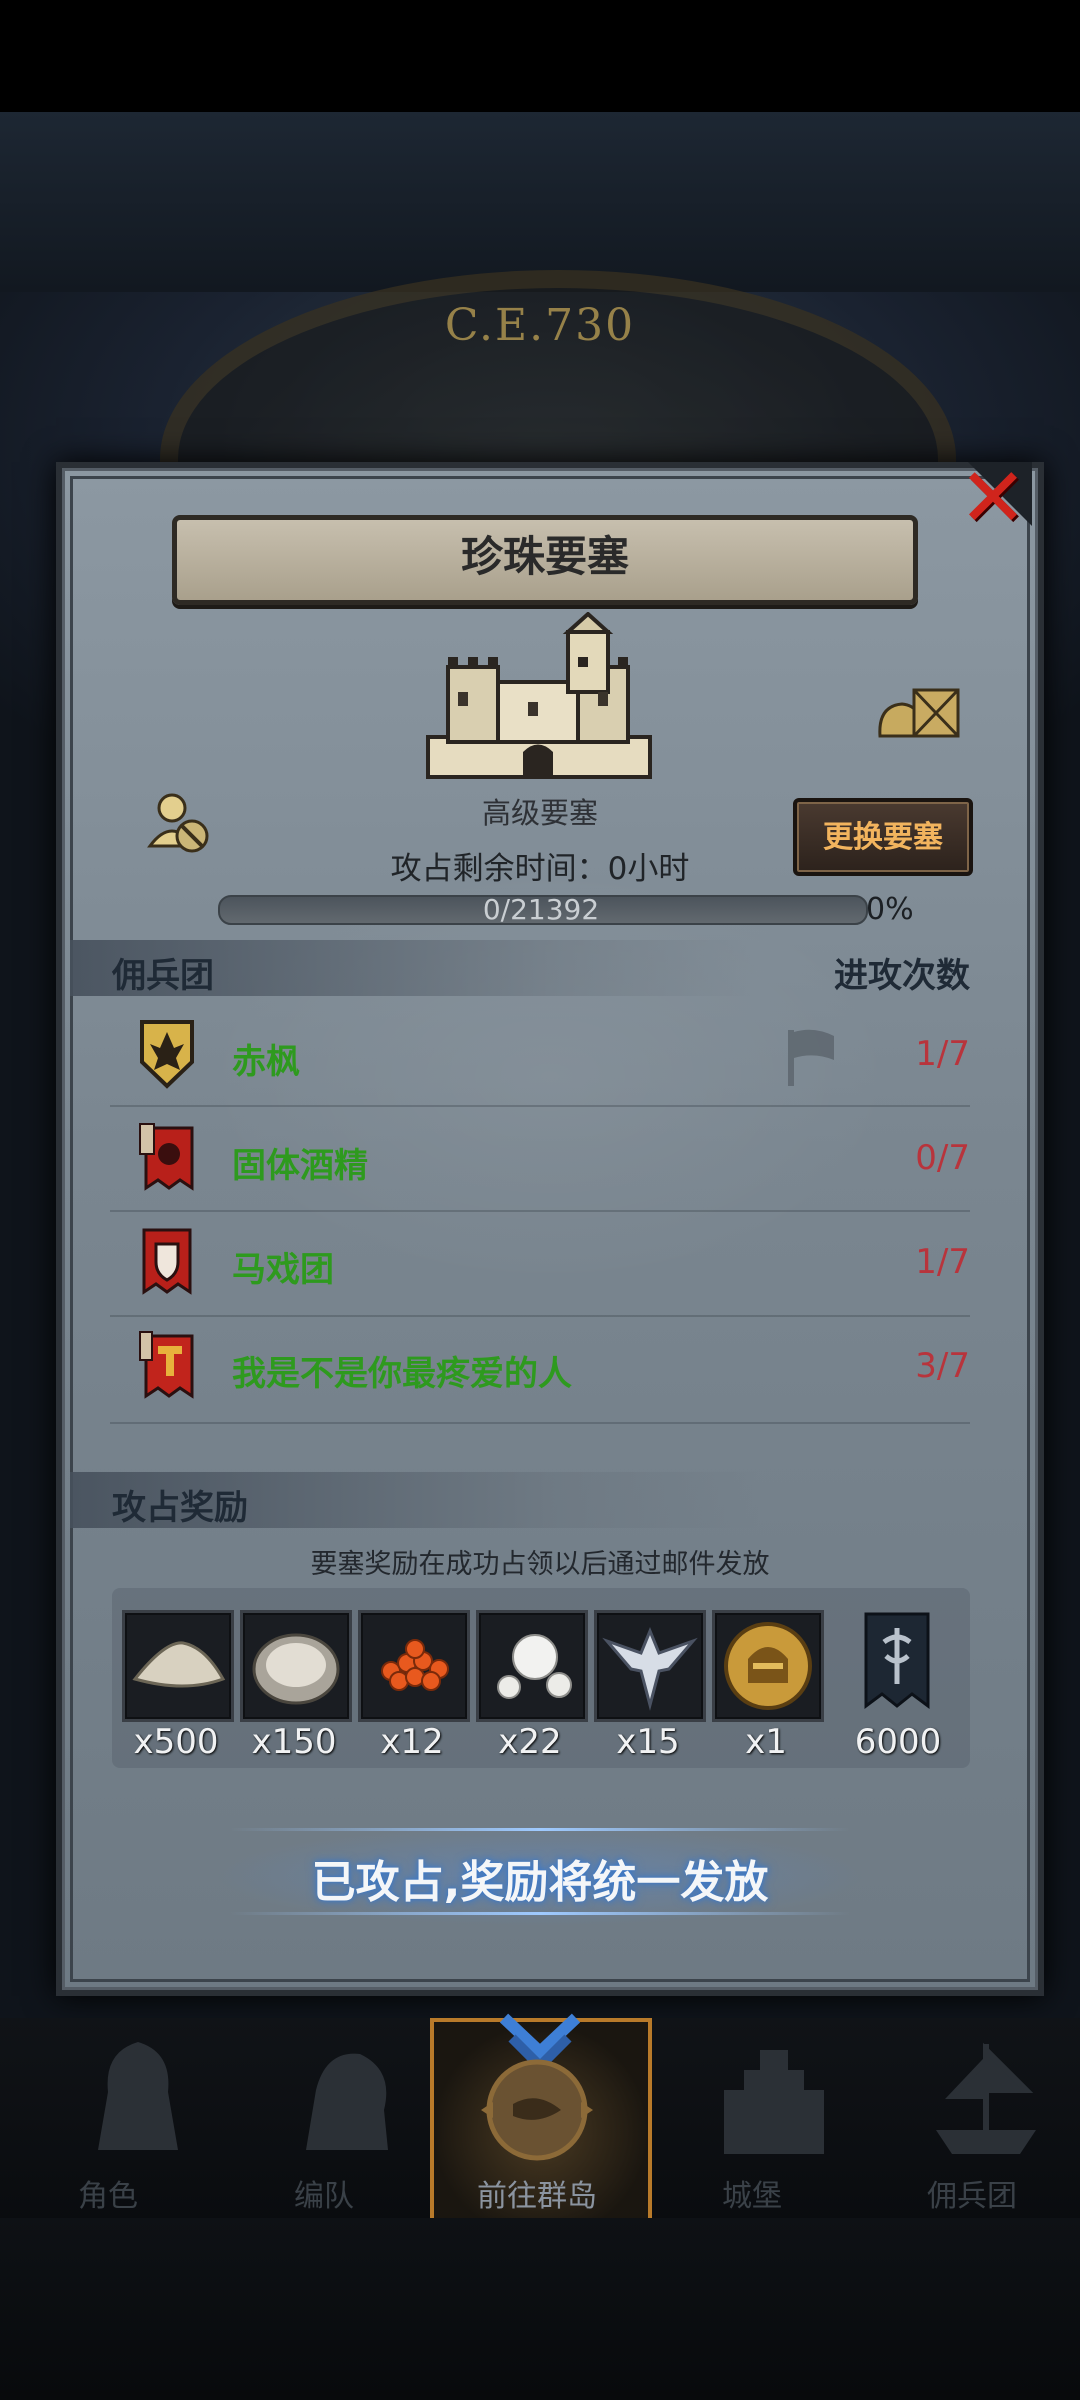 The image size is (1080, 2400). What do you see at coordinates (266, 1058) in the screenshot?
I see `guild-name: 赤枫` at bounding box center [266, 1058].